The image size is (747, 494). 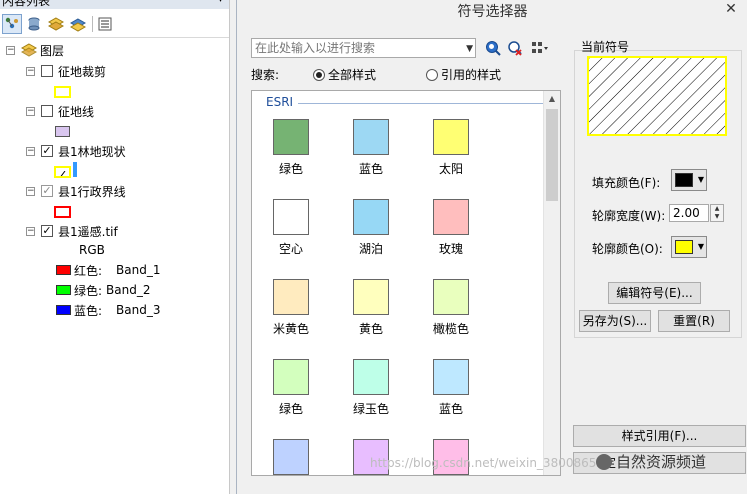 What do you see at coordinates (82, 71) in the screenshot?
I see `layer-name: 征地裁剪` at bounding box center [82, 71].